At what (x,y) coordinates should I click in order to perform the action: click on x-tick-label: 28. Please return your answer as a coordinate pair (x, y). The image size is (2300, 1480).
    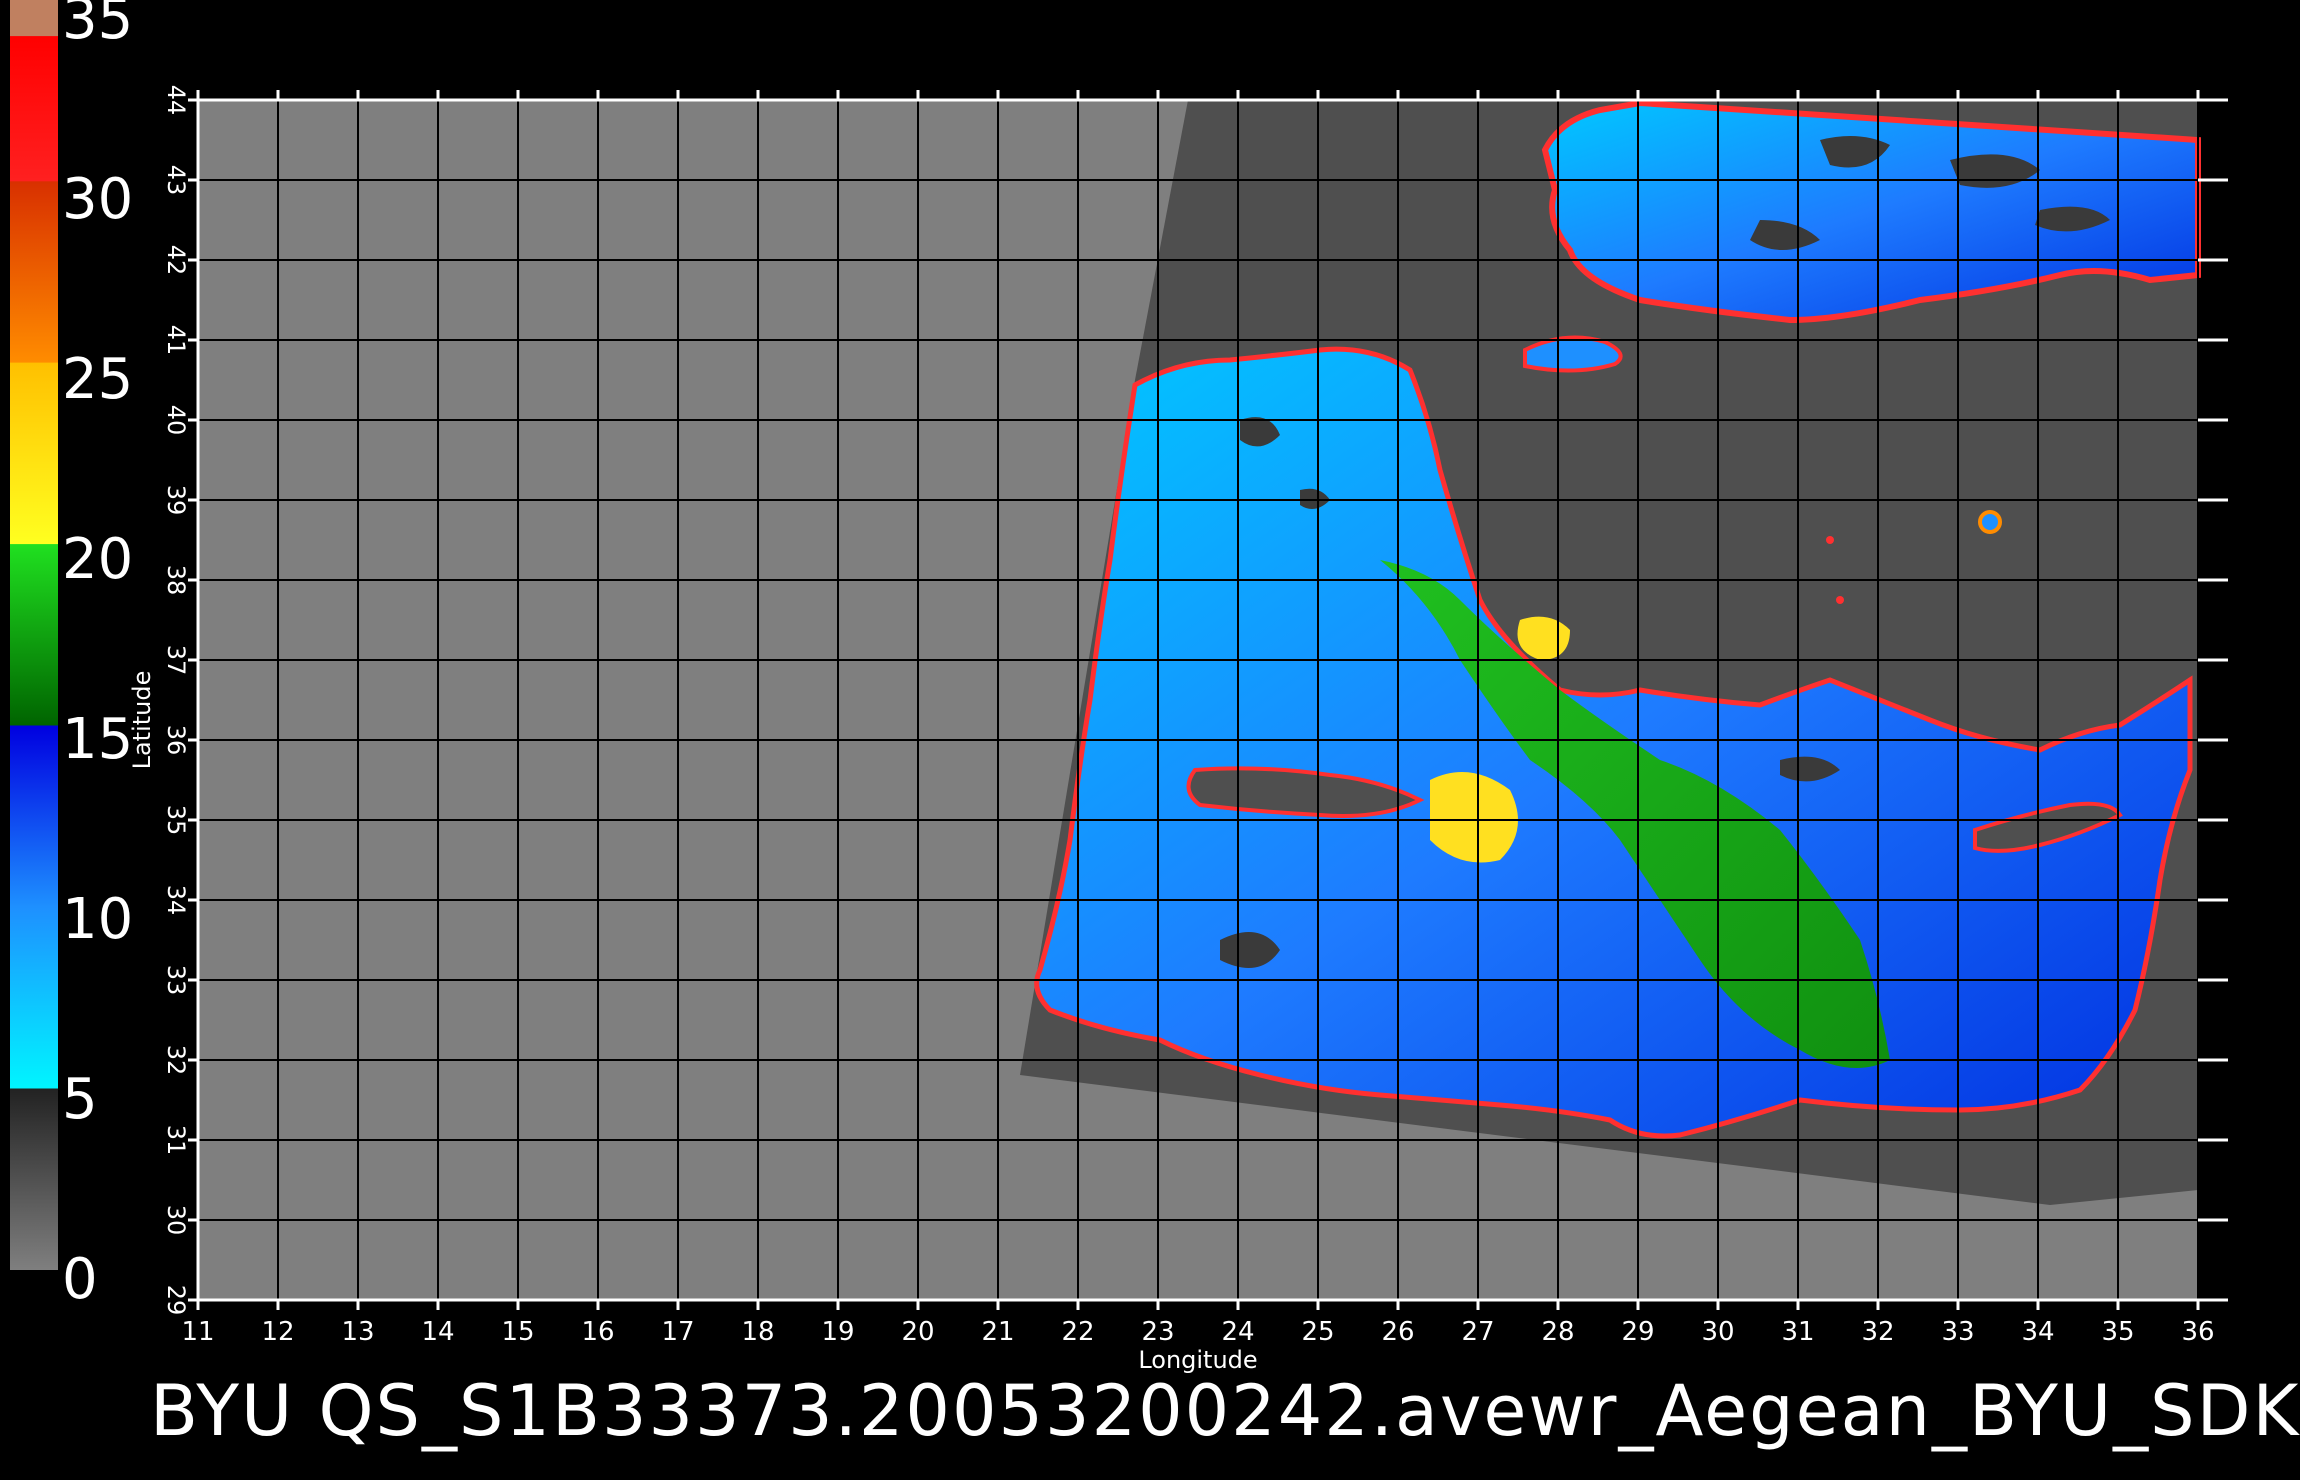
    Looking at the image, I should click on (1557, 1332).